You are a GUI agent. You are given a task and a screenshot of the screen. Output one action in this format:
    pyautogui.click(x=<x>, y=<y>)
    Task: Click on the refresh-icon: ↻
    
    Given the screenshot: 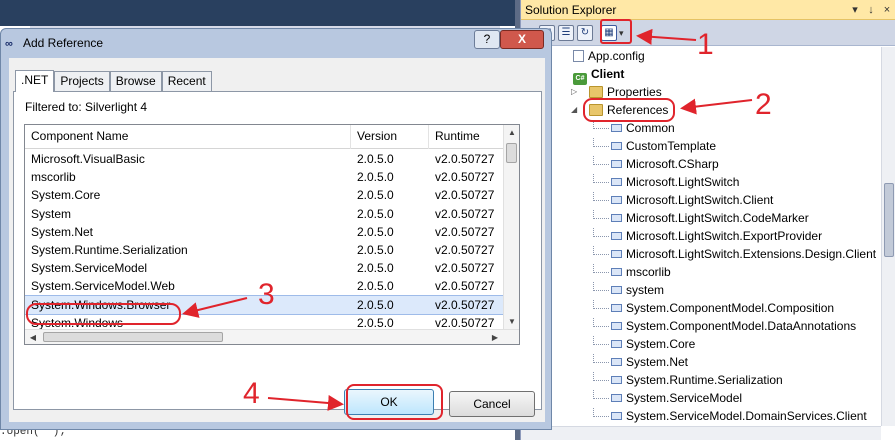 What is the action you would take?
    pyautogui.click(x=585, y=33)
    